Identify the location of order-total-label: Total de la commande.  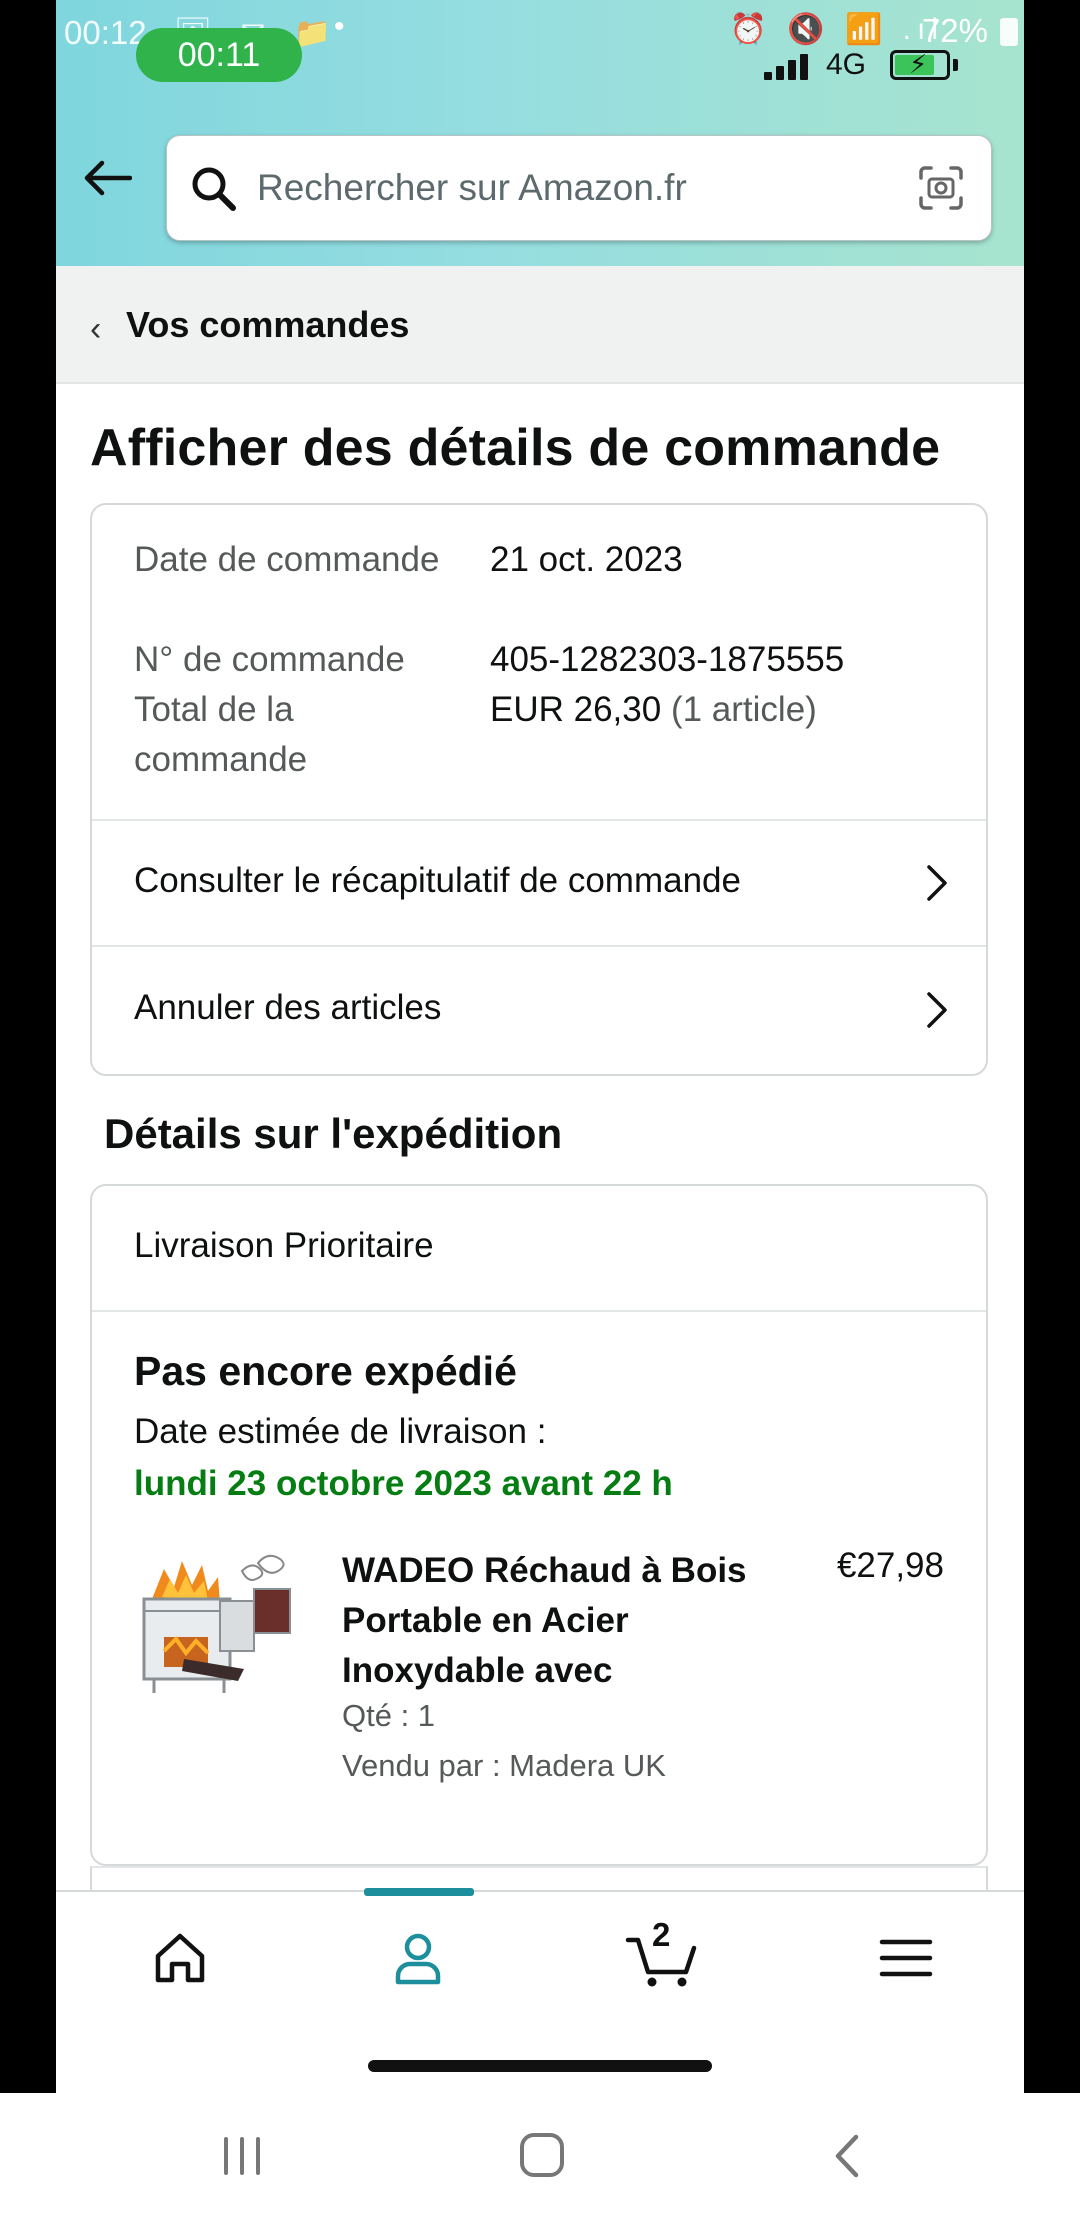
(221, 734).